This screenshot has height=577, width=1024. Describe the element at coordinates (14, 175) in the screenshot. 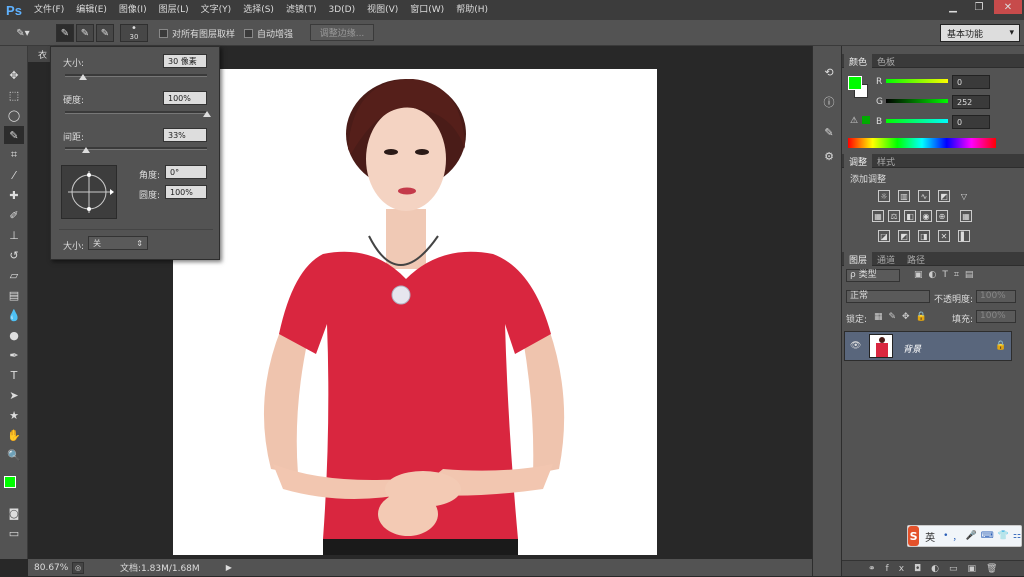

I see `eyedropper-tool-icon: ⁄` at that location.